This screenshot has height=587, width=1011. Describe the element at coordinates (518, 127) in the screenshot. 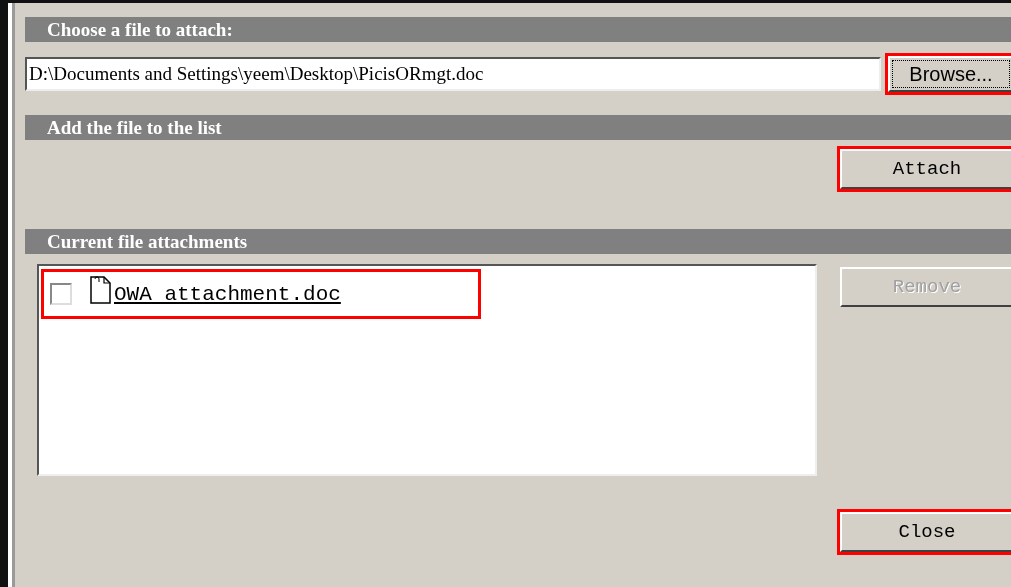

I see `section-header: Add the file to the list` at that location.